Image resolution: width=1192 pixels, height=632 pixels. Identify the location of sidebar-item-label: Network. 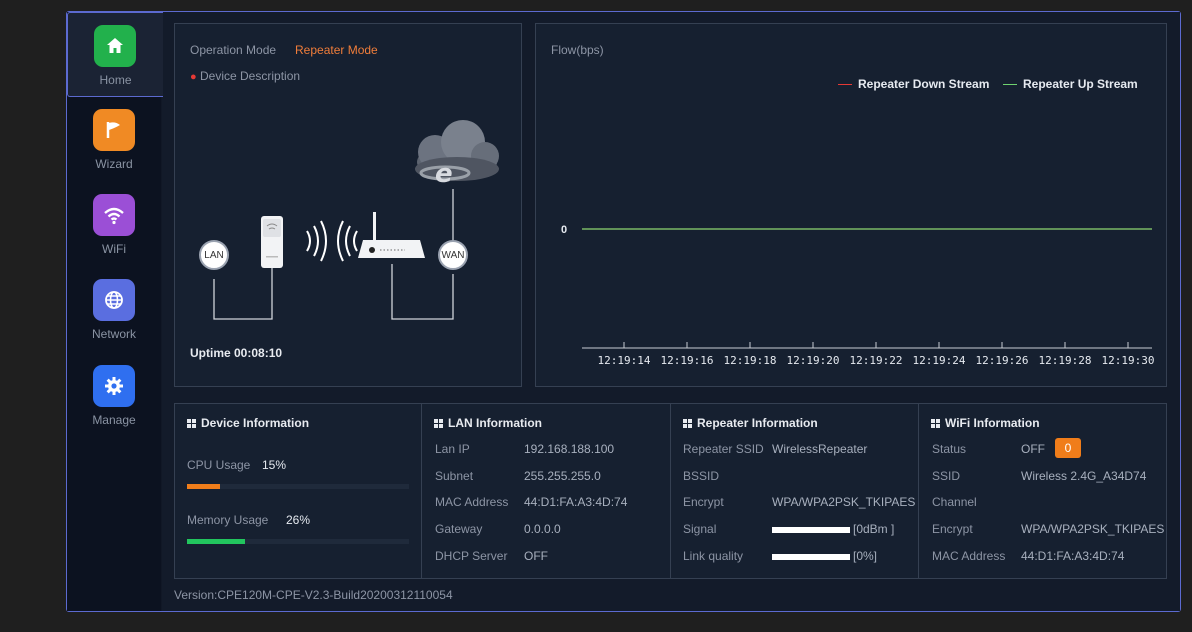
(113, 334).